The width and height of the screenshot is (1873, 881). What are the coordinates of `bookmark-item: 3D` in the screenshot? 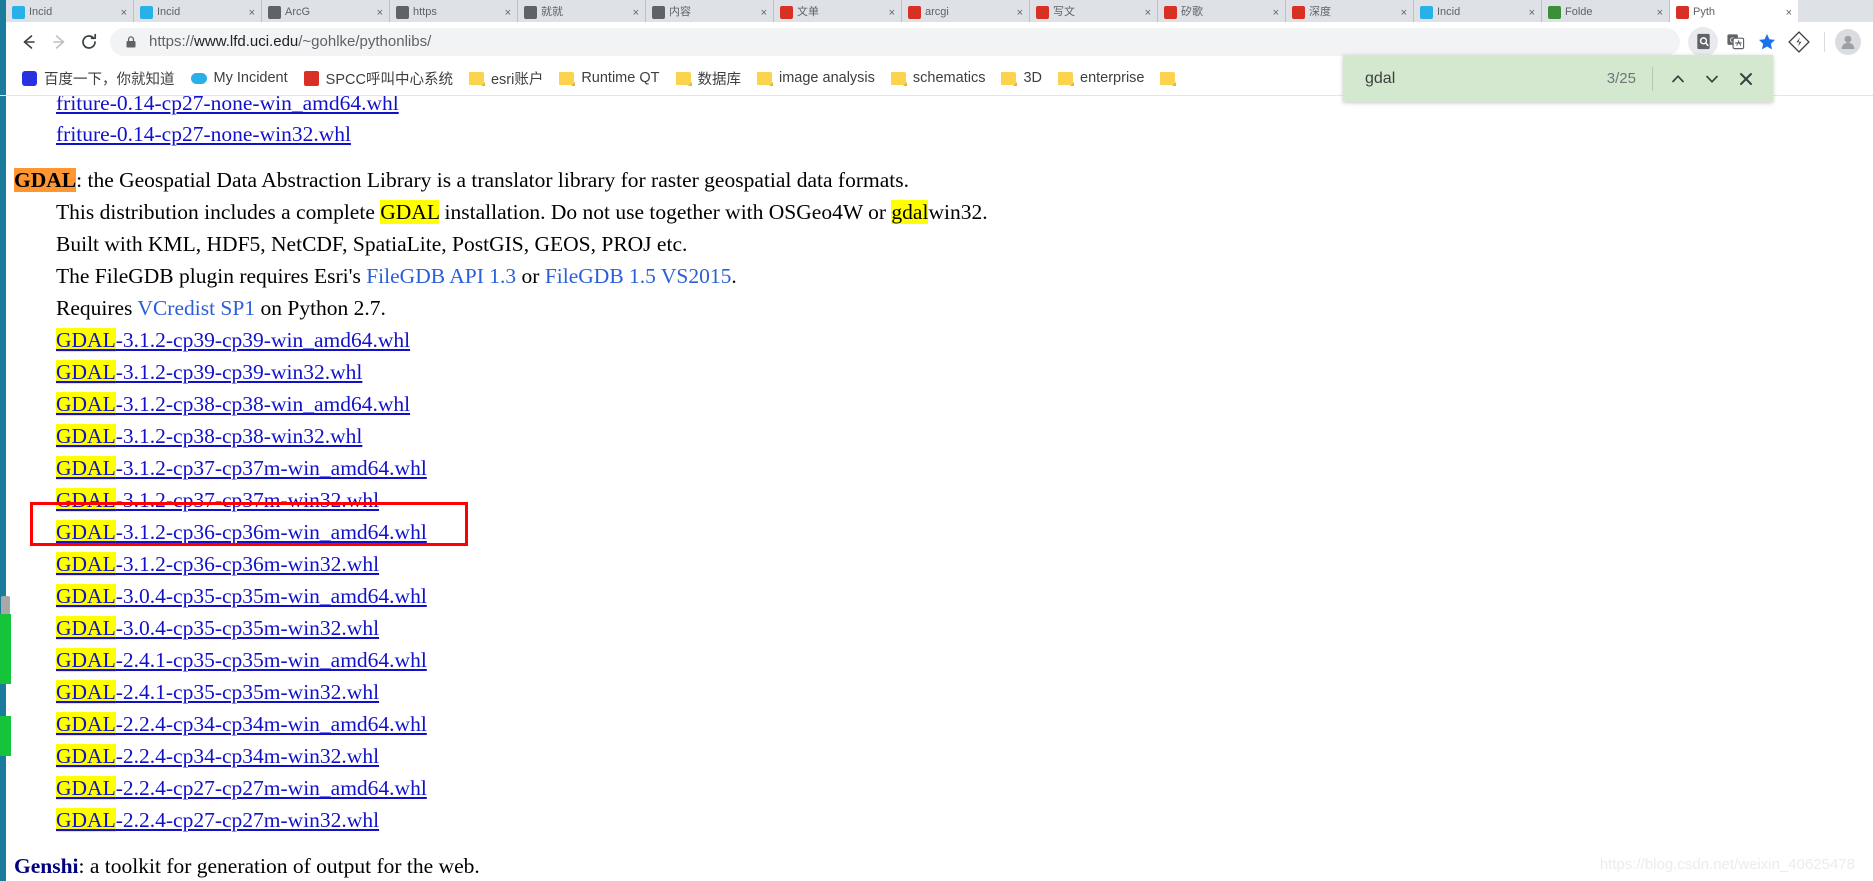 It's located at (1021, 78).